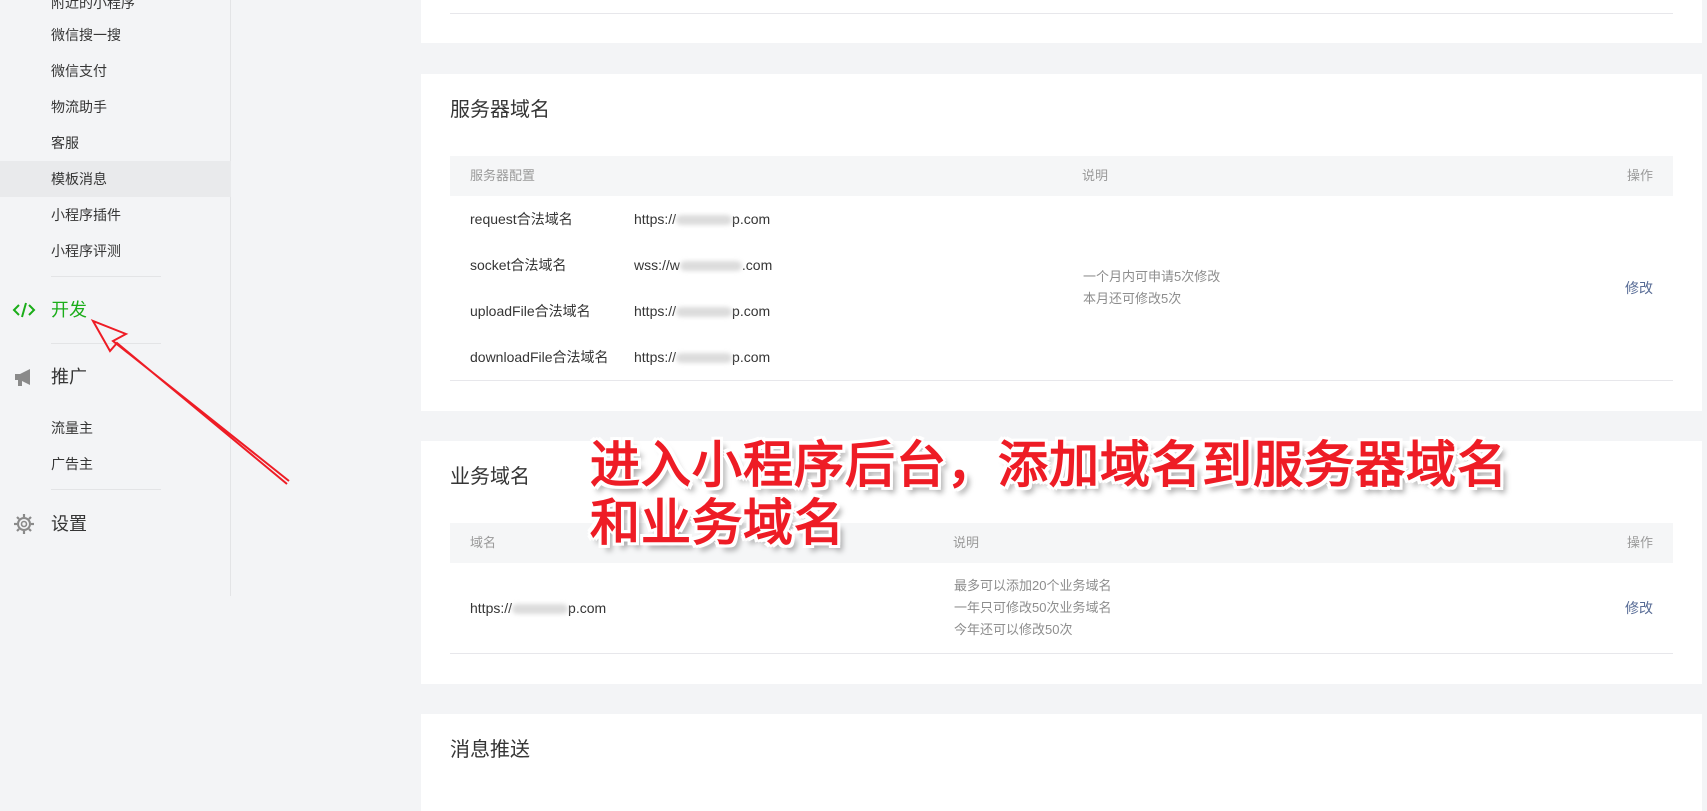  What do you see at coordinates (24, 377) in the screenshot?
I see `megaphone-icon` at bounding box center [24, 377].